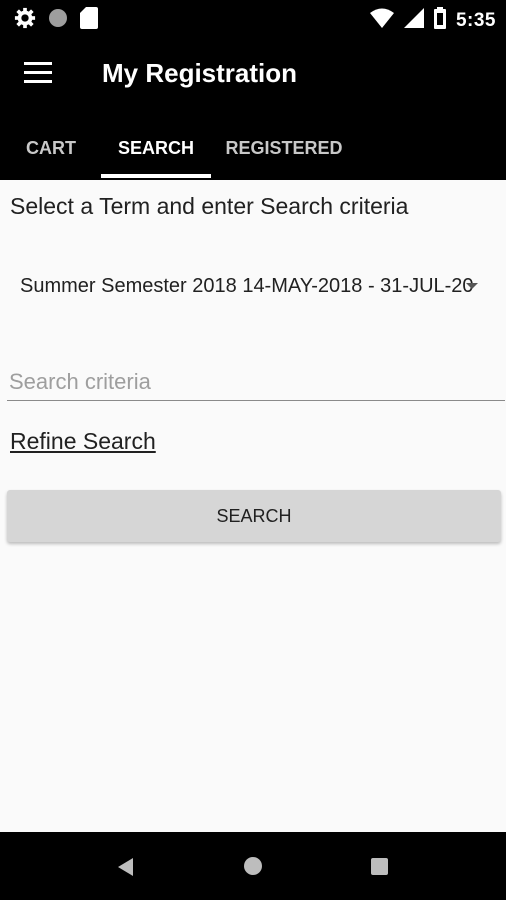 Image resolution: width=506 pixels, height=900 pixels. I want to click on dropdown-arrow-icon, so click(472, 286).